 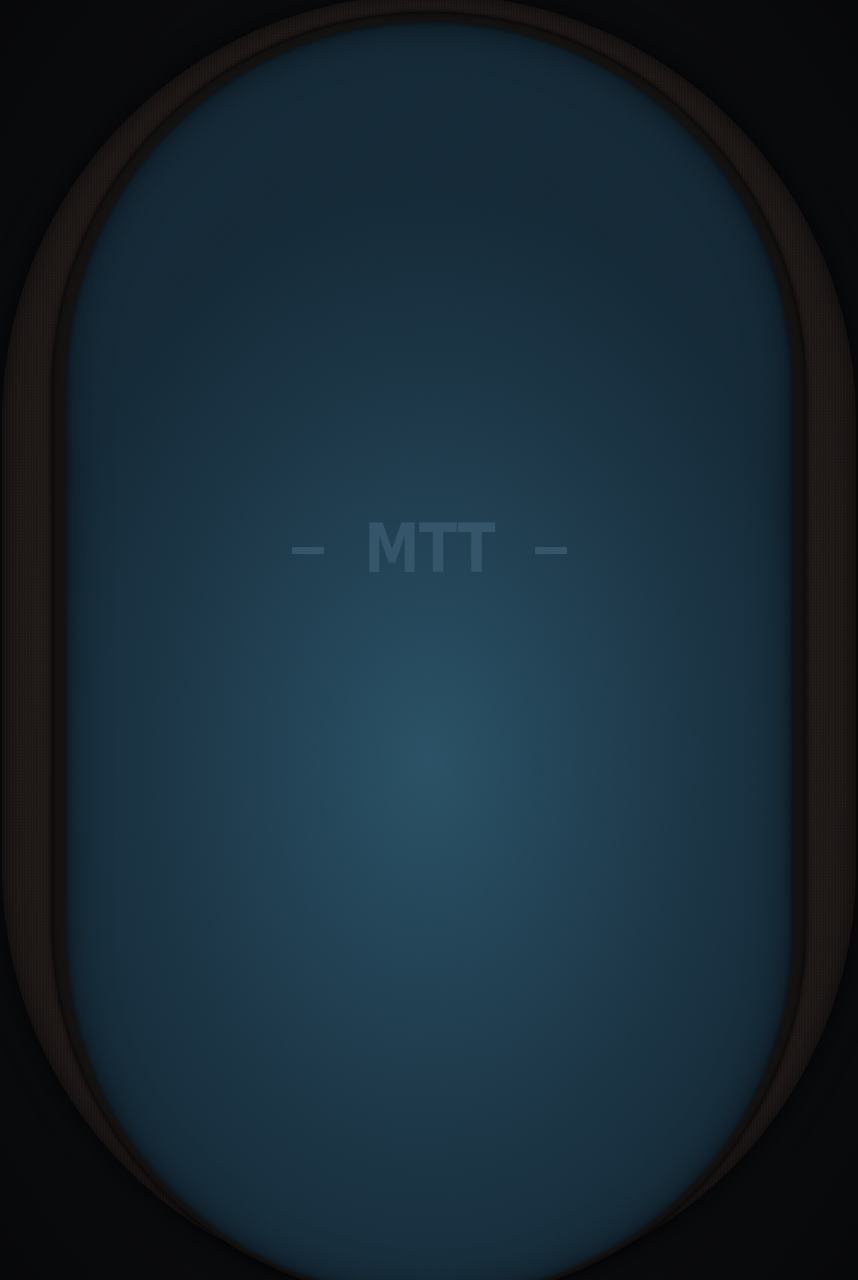 I want to click on logo-text: MTT, so click(x=429, y=549).